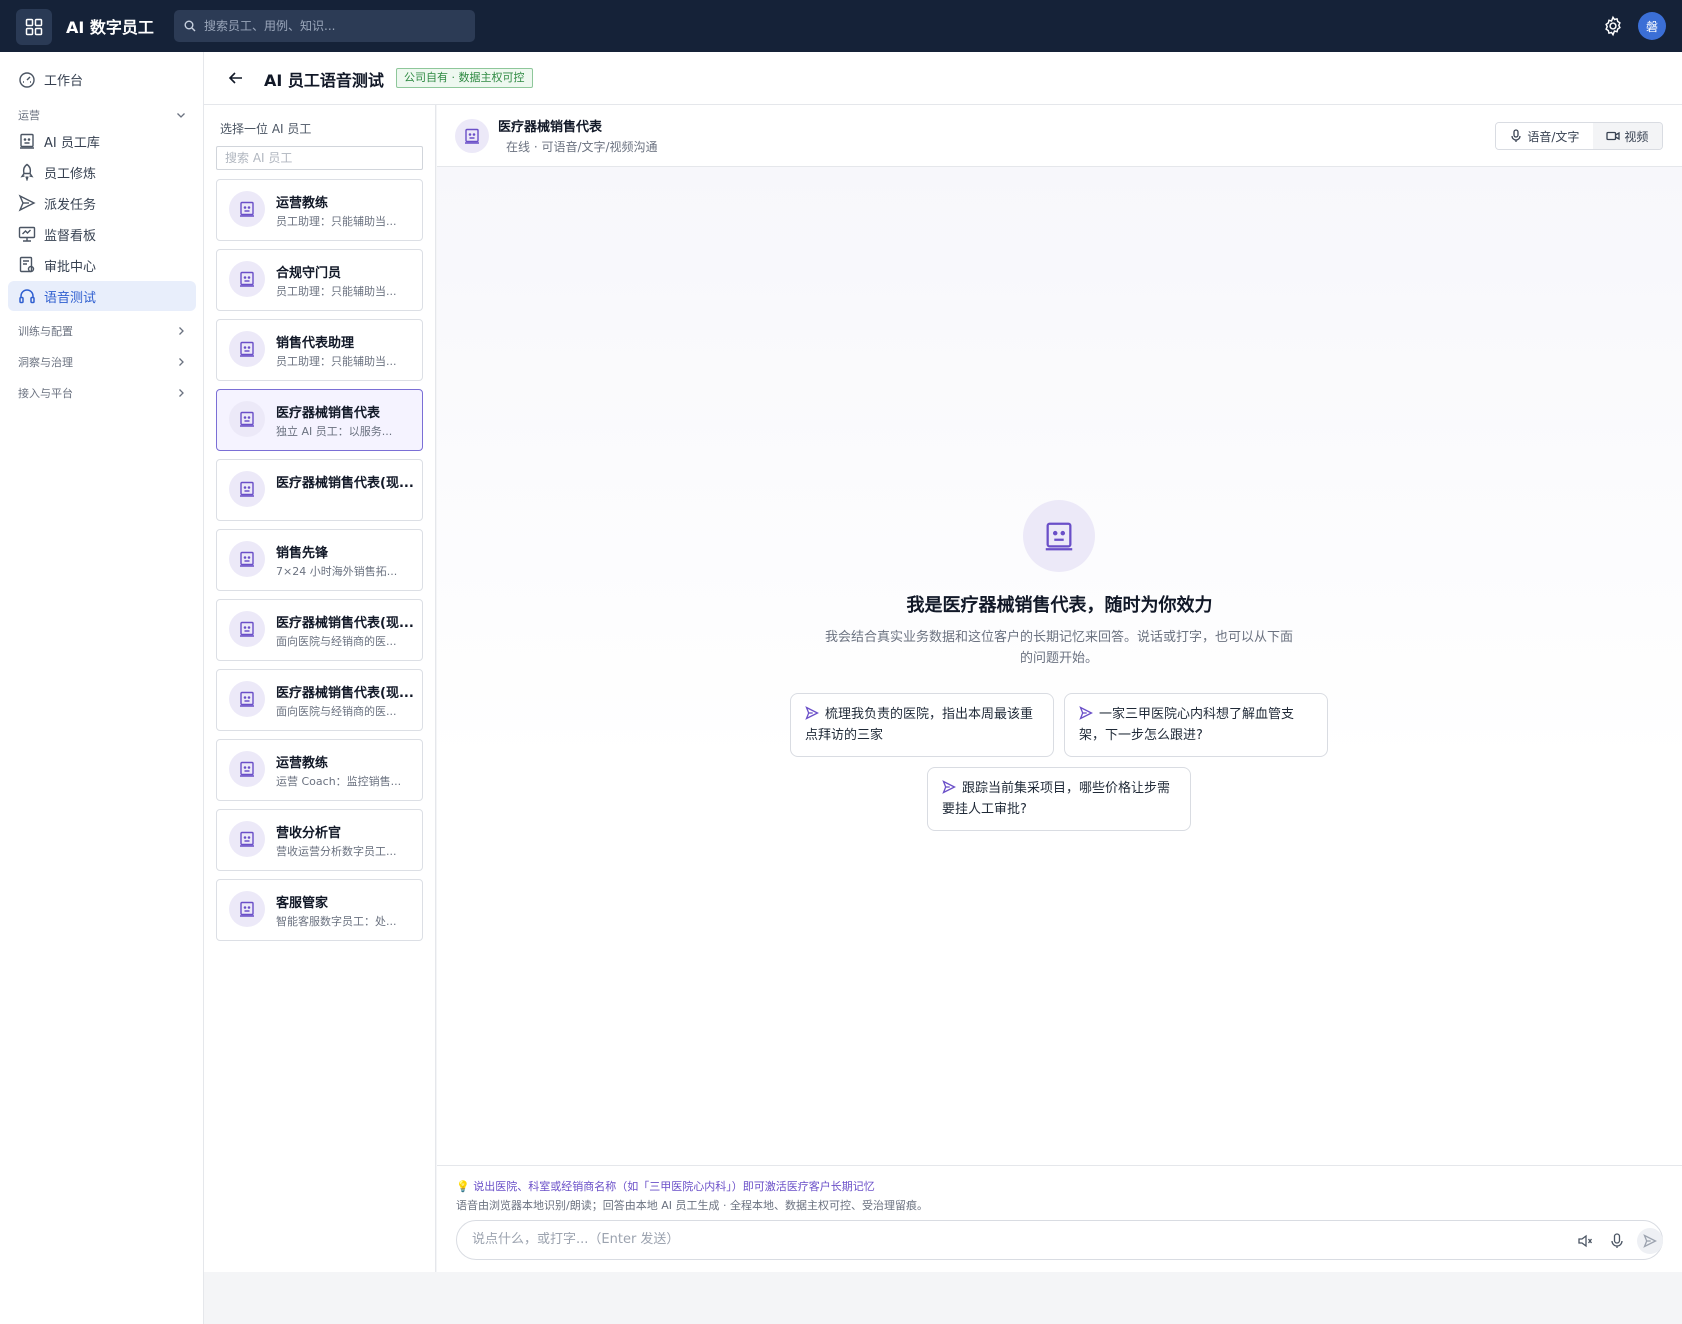  Describe the element at coordinates (943, 78) in the screenshot. I see `page-header: AI 员工语音测试 公司自有 · 数据主权可控` at that location.